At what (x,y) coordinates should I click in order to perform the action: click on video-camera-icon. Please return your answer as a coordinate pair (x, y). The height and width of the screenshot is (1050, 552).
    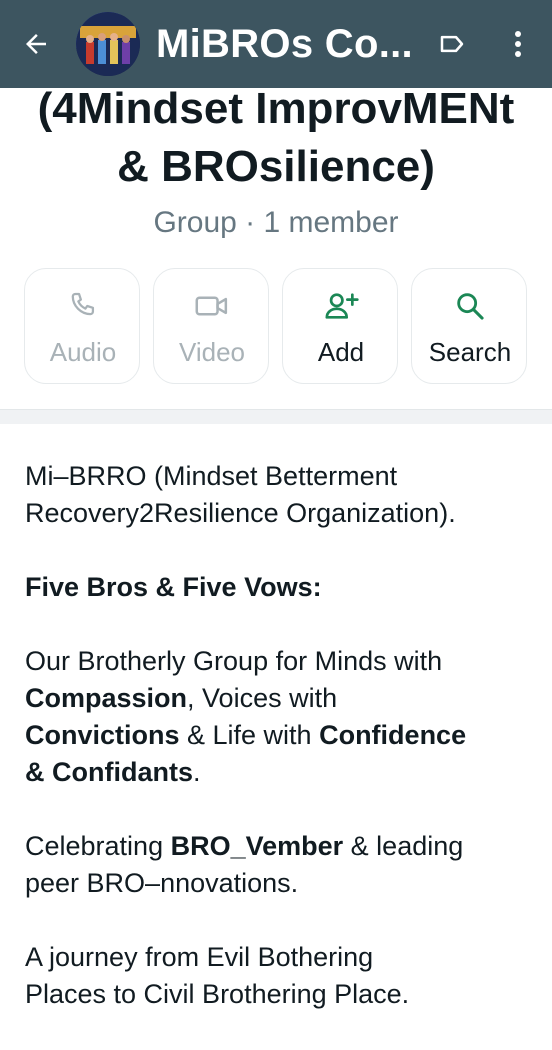
    Looking at the image, I should click on (211, 306).